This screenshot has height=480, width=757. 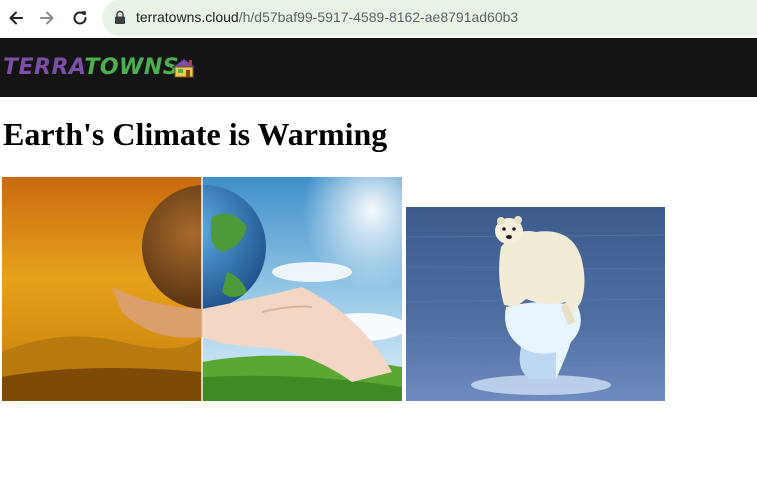 I want to click on logo-text-towns: TOWNS, so click(x=132, y=67).